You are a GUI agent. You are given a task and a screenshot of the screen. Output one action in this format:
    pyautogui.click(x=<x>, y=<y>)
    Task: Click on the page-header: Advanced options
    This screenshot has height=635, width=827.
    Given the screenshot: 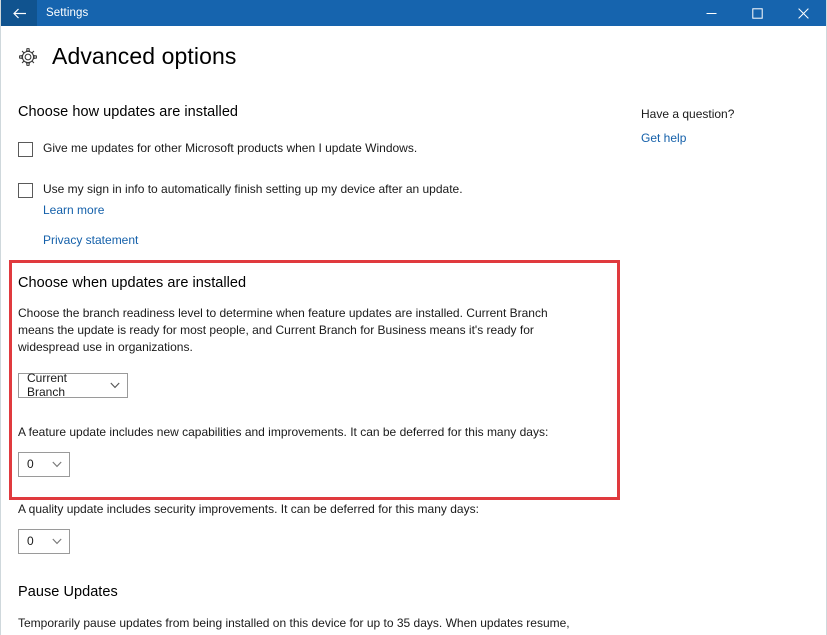 What is the action you would take?
    pyautogui.click(x=413, y=47)
    